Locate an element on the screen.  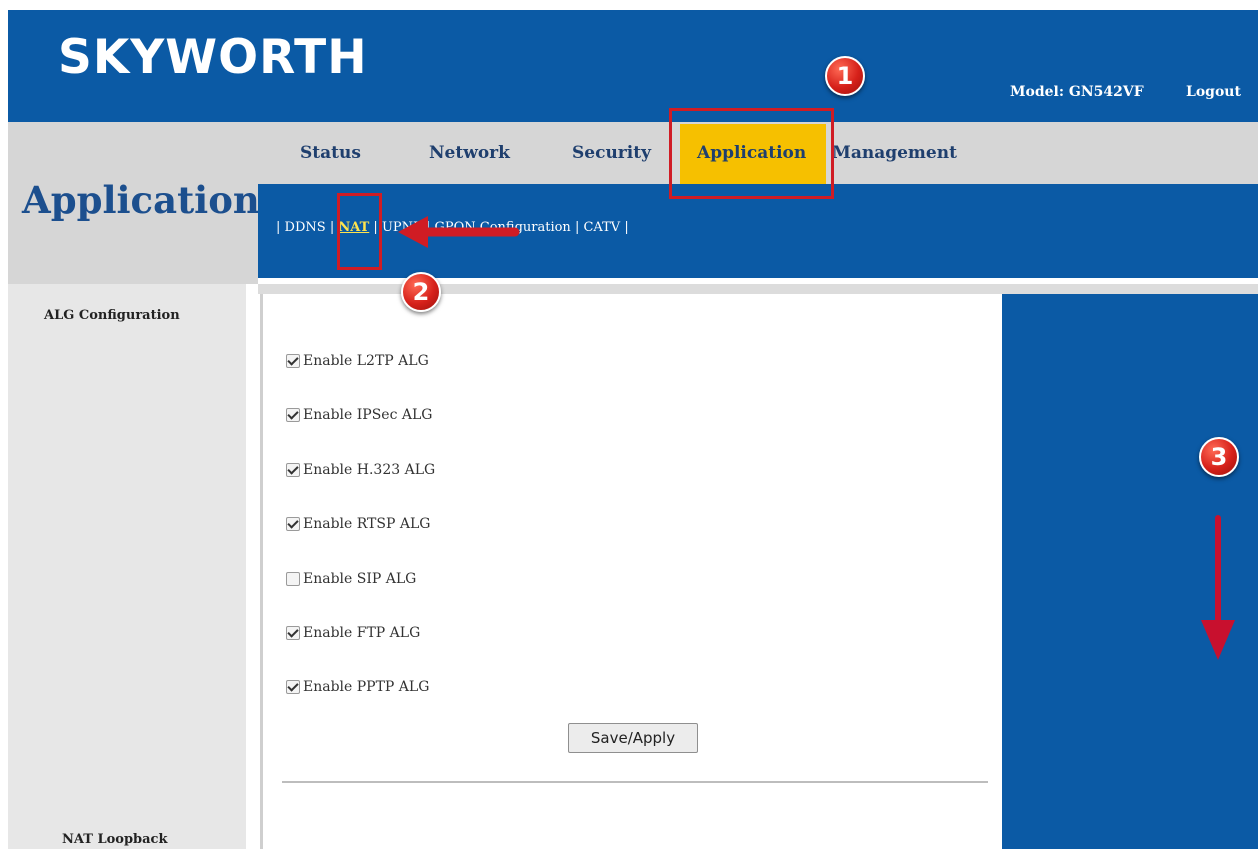
arrow-down-icon is located at coordinates (1218, 587).